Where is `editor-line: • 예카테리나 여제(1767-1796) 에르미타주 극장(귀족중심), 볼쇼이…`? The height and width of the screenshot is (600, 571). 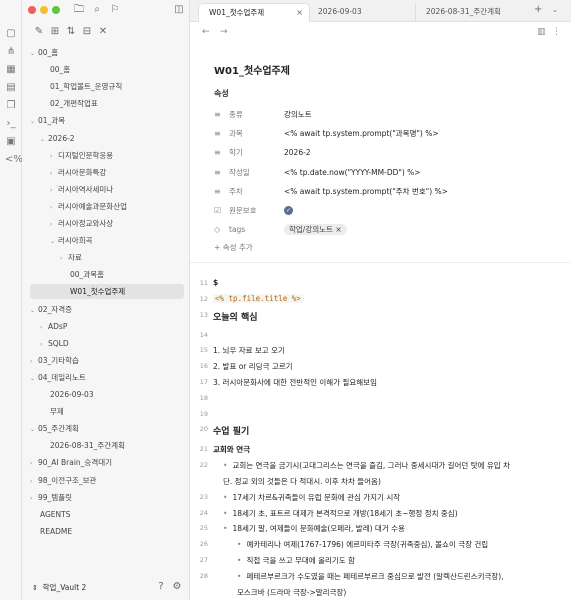 editor-line: • 예카테리나 여제(1767-1796) 에르미타주 극장(귀족중심), 볼쇼이… is located at coordinates (362, 544).